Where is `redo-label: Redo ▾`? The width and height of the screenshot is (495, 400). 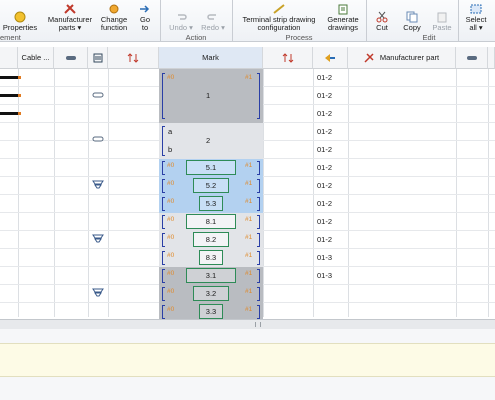
redo-label: Redo ▾ is located at coordinates (213, 27).